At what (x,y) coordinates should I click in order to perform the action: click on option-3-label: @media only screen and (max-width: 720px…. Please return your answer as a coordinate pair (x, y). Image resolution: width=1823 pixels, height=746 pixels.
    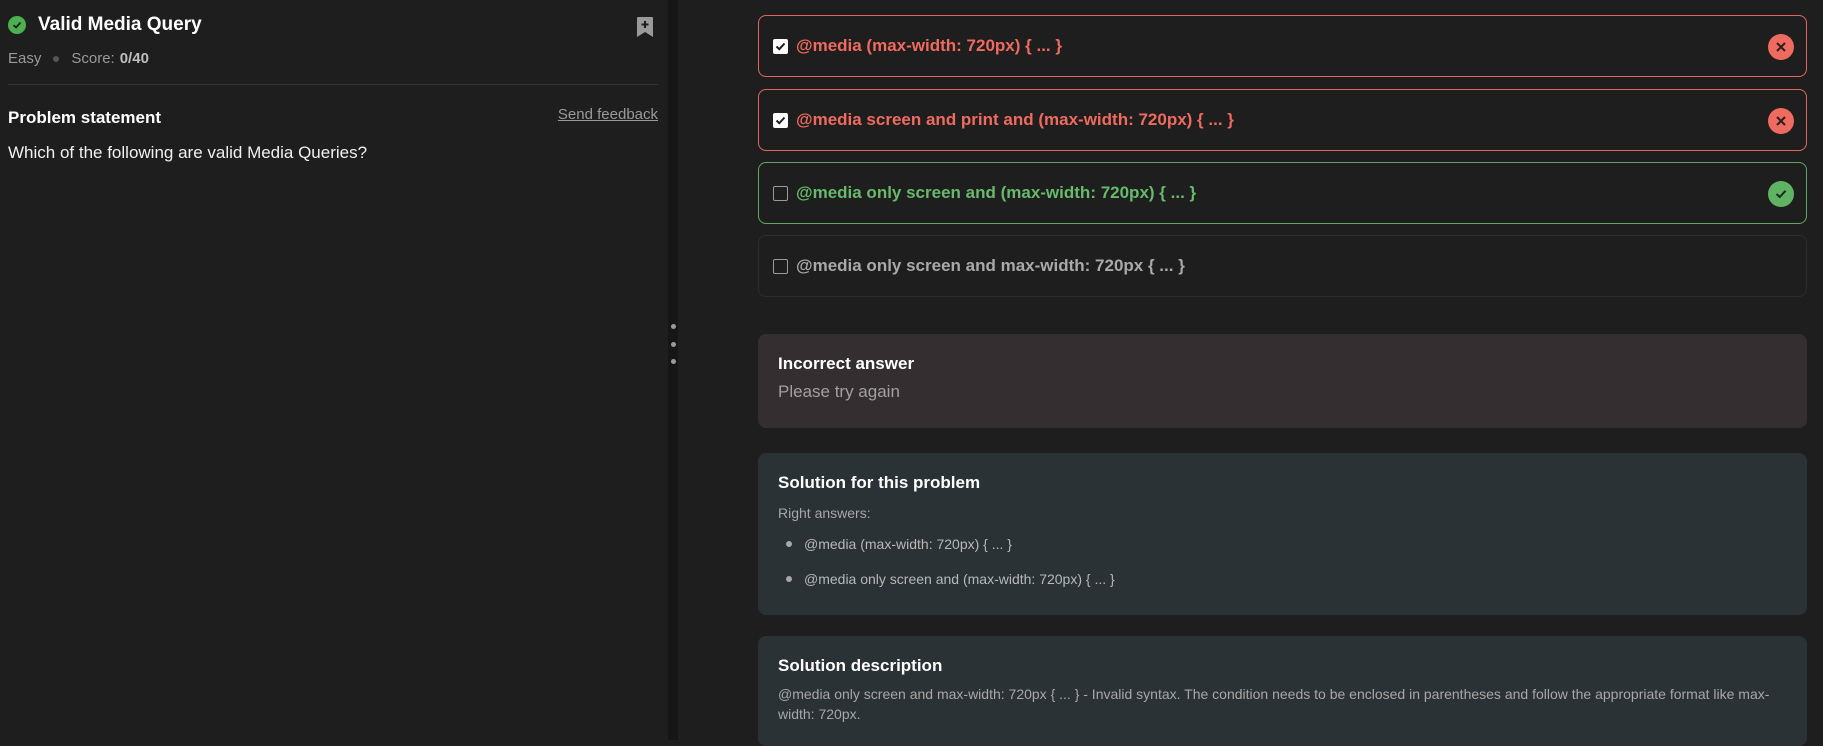
    Looking at the image, I should click on (996, 192).